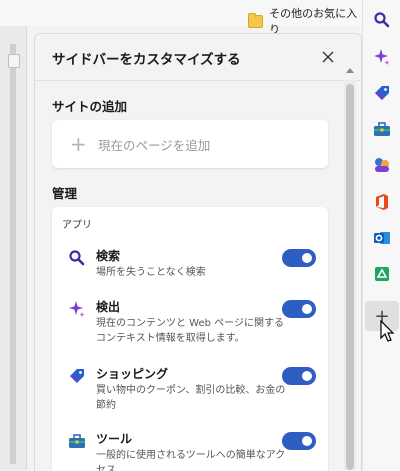 This screenshot has width=400, height=471. I want to click on add-current-page-button: + 現在のページを追加, so click(190, 144).